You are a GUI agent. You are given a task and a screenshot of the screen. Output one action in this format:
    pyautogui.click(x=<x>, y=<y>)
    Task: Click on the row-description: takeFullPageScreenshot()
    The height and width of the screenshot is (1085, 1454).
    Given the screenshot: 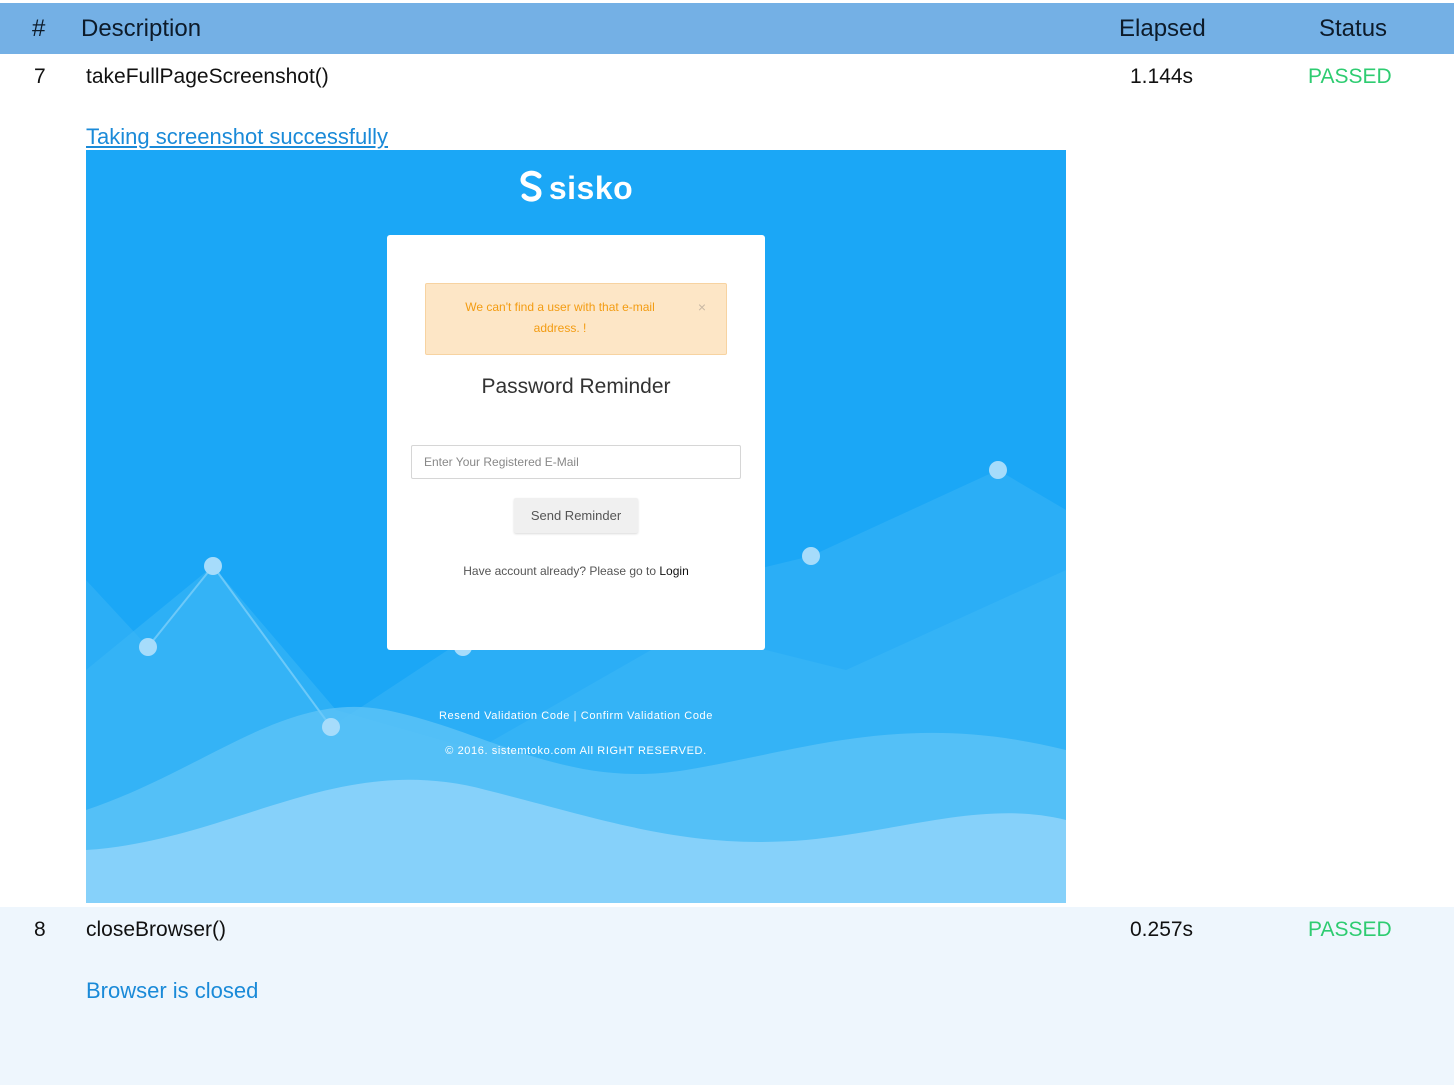 What is the action you would take?
    pyautogui.click(x=207, y=76)
    